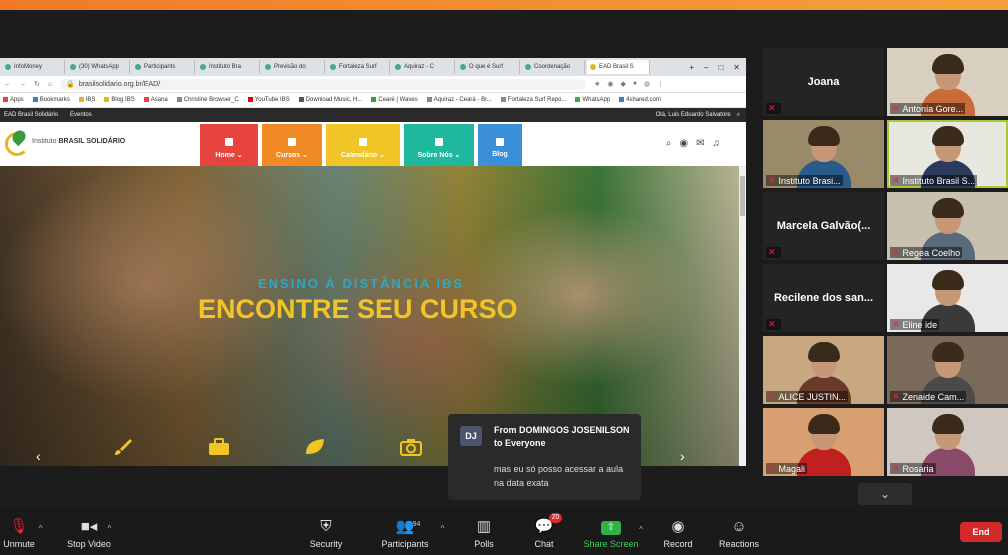 This screenshot has width=1008, height=555. Describe the element at coordinates (693, 115) in the screenshot. I see `site-admin-user: Olá, Luis Eduardo Salvatore` at that location.